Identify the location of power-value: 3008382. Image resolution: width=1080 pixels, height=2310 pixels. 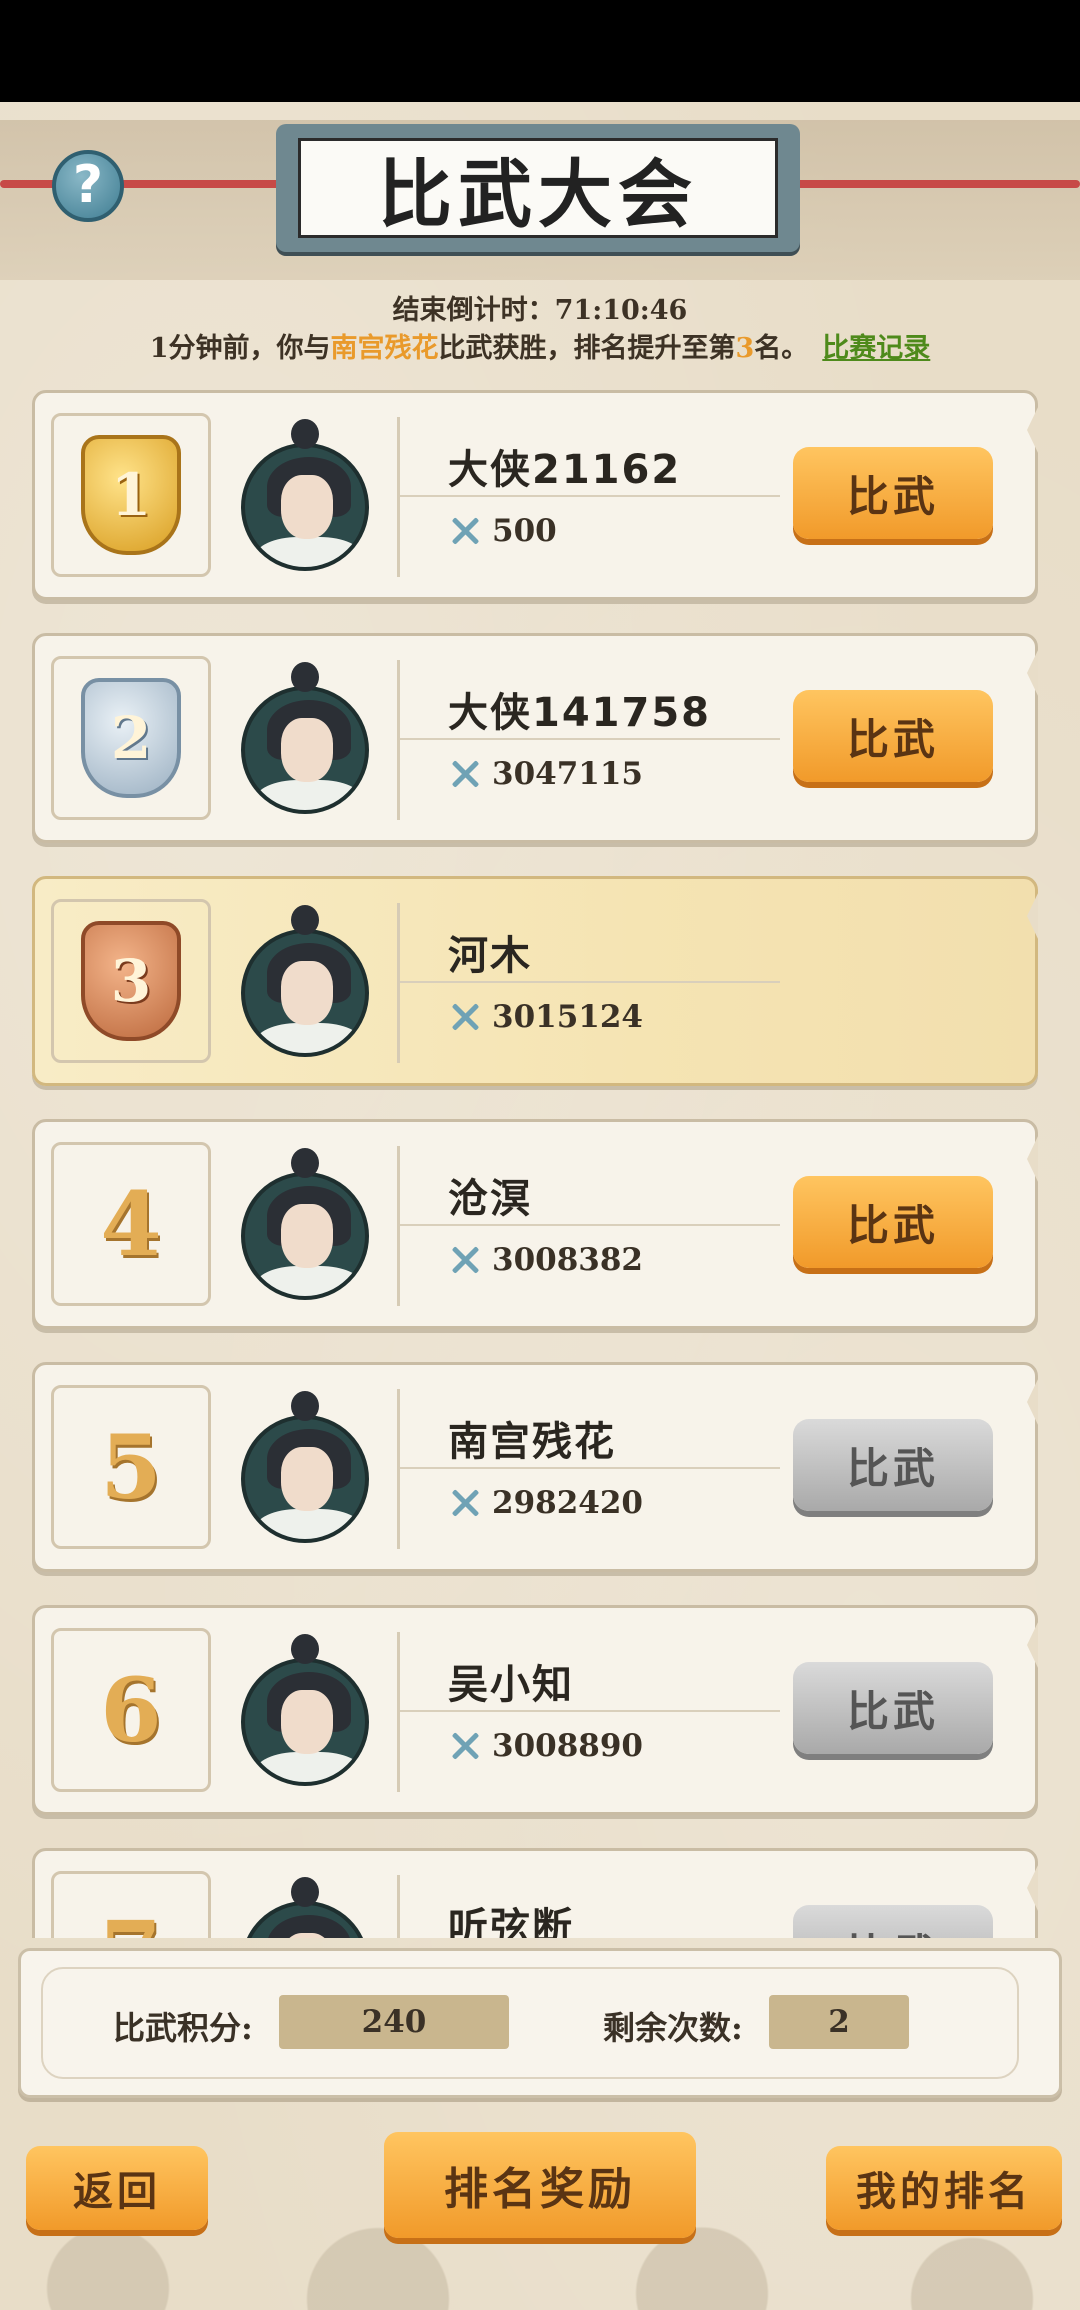
(567, 1260).